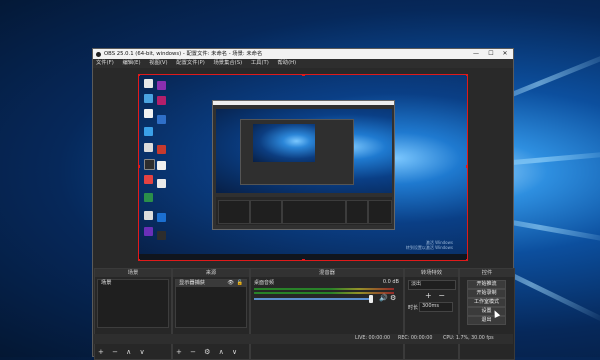 This screenshot has height=360, width=600. Describe the element at coordinates (211, 273) in the screenshot. I see `sources-dock-title: 来源` at that location.